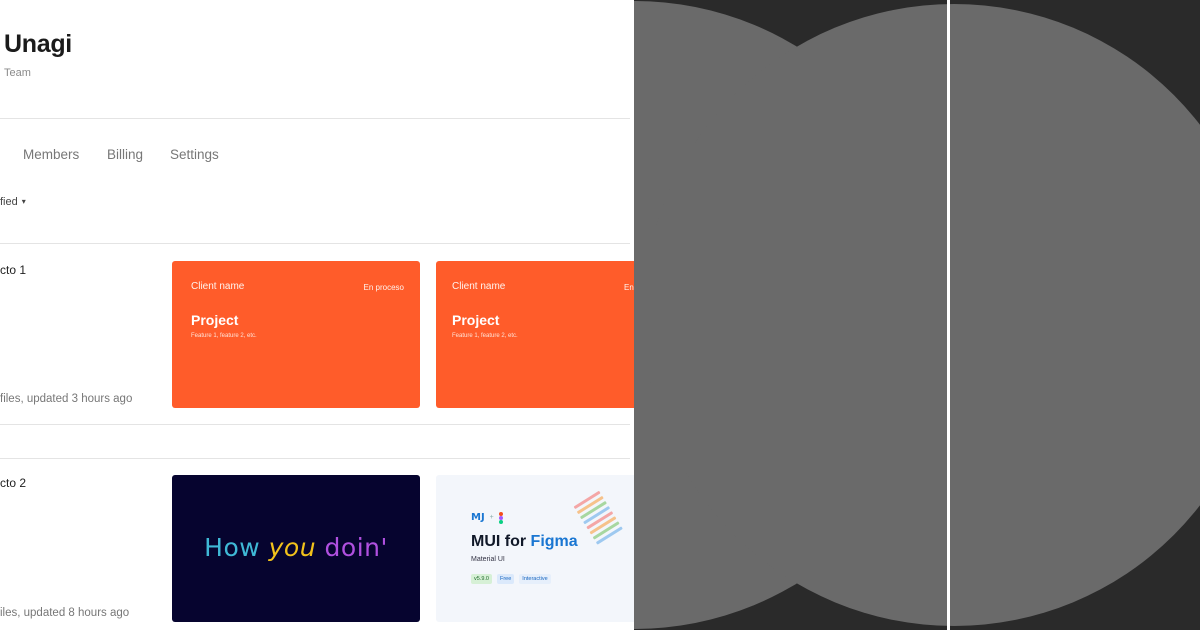 This screenshot has height=630, width=1200. What do you see at coordinates (315, 458) in the screenshot?
I see `list-divider-mid2` at bounding box center [315, 458].